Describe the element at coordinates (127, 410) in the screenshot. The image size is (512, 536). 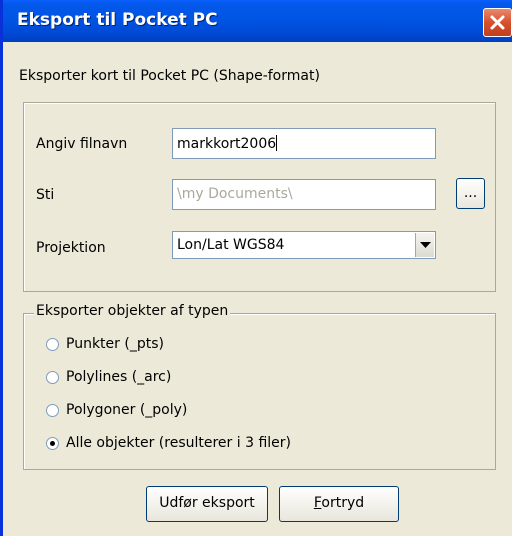
I see `radio-polygons-label: Polygoner (_poly)` at that location.